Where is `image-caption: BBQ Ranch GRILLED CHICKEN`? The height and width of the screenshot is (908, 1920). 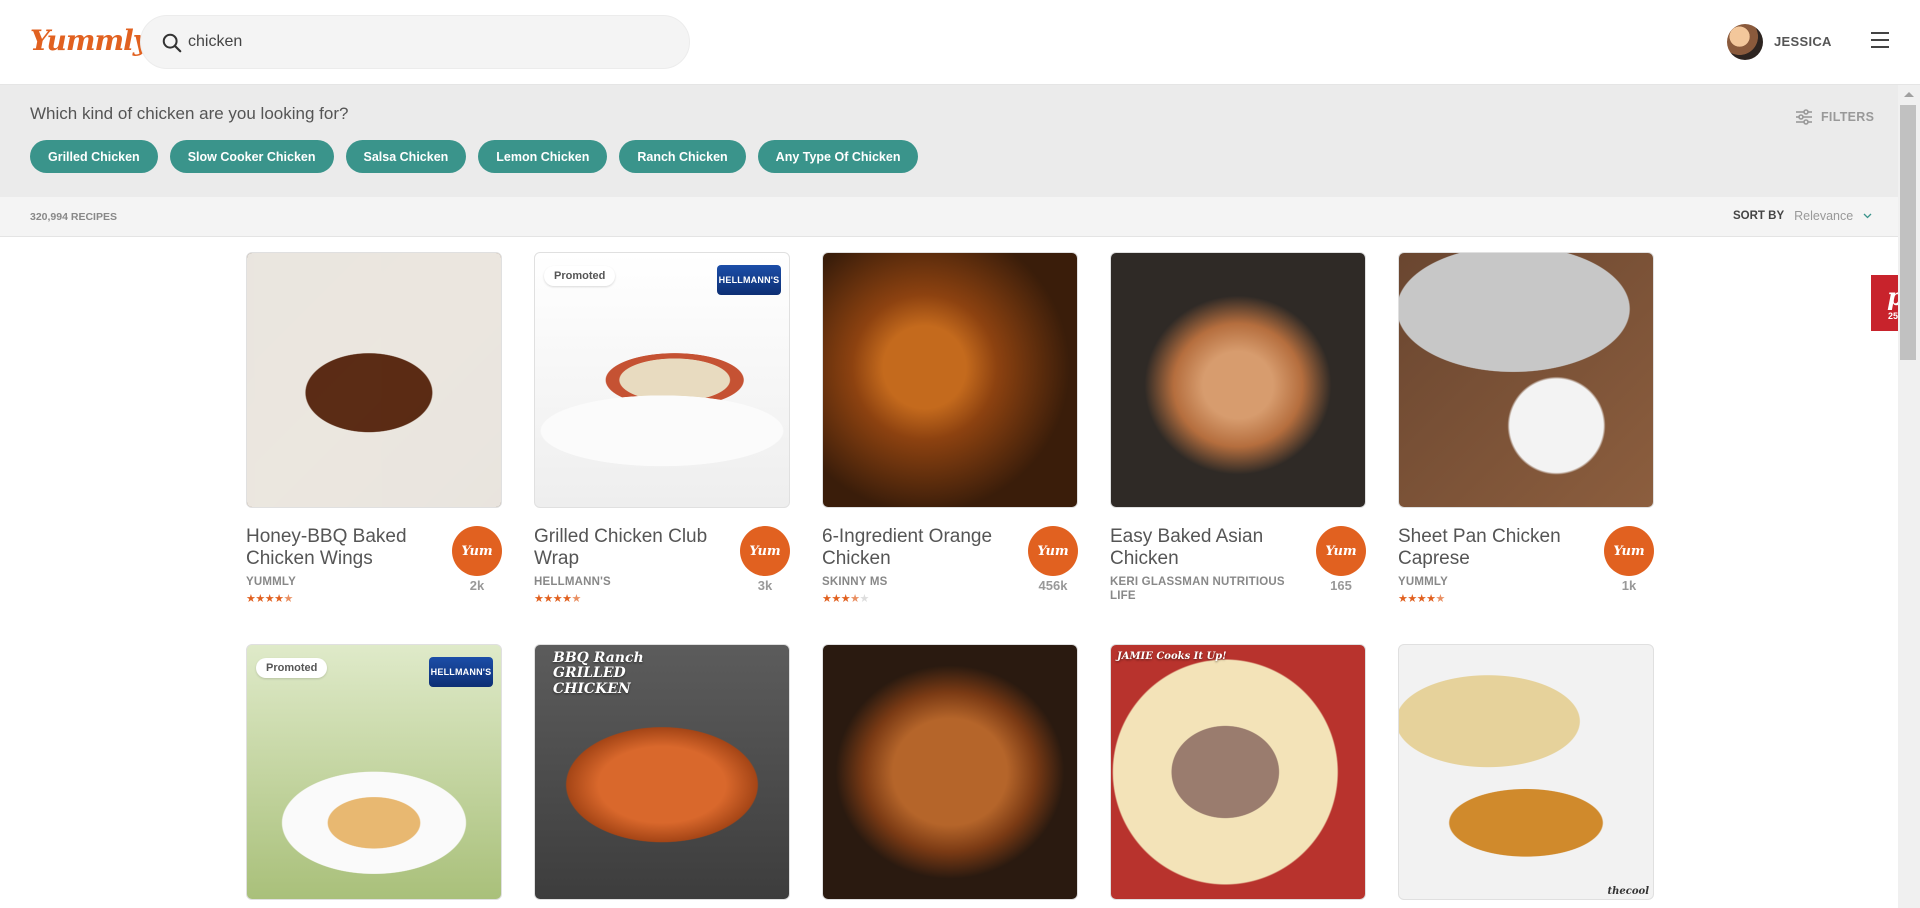 image-caption: BBQ Ranch GRILLED CHICKEN is located at coordinates (598, 673).